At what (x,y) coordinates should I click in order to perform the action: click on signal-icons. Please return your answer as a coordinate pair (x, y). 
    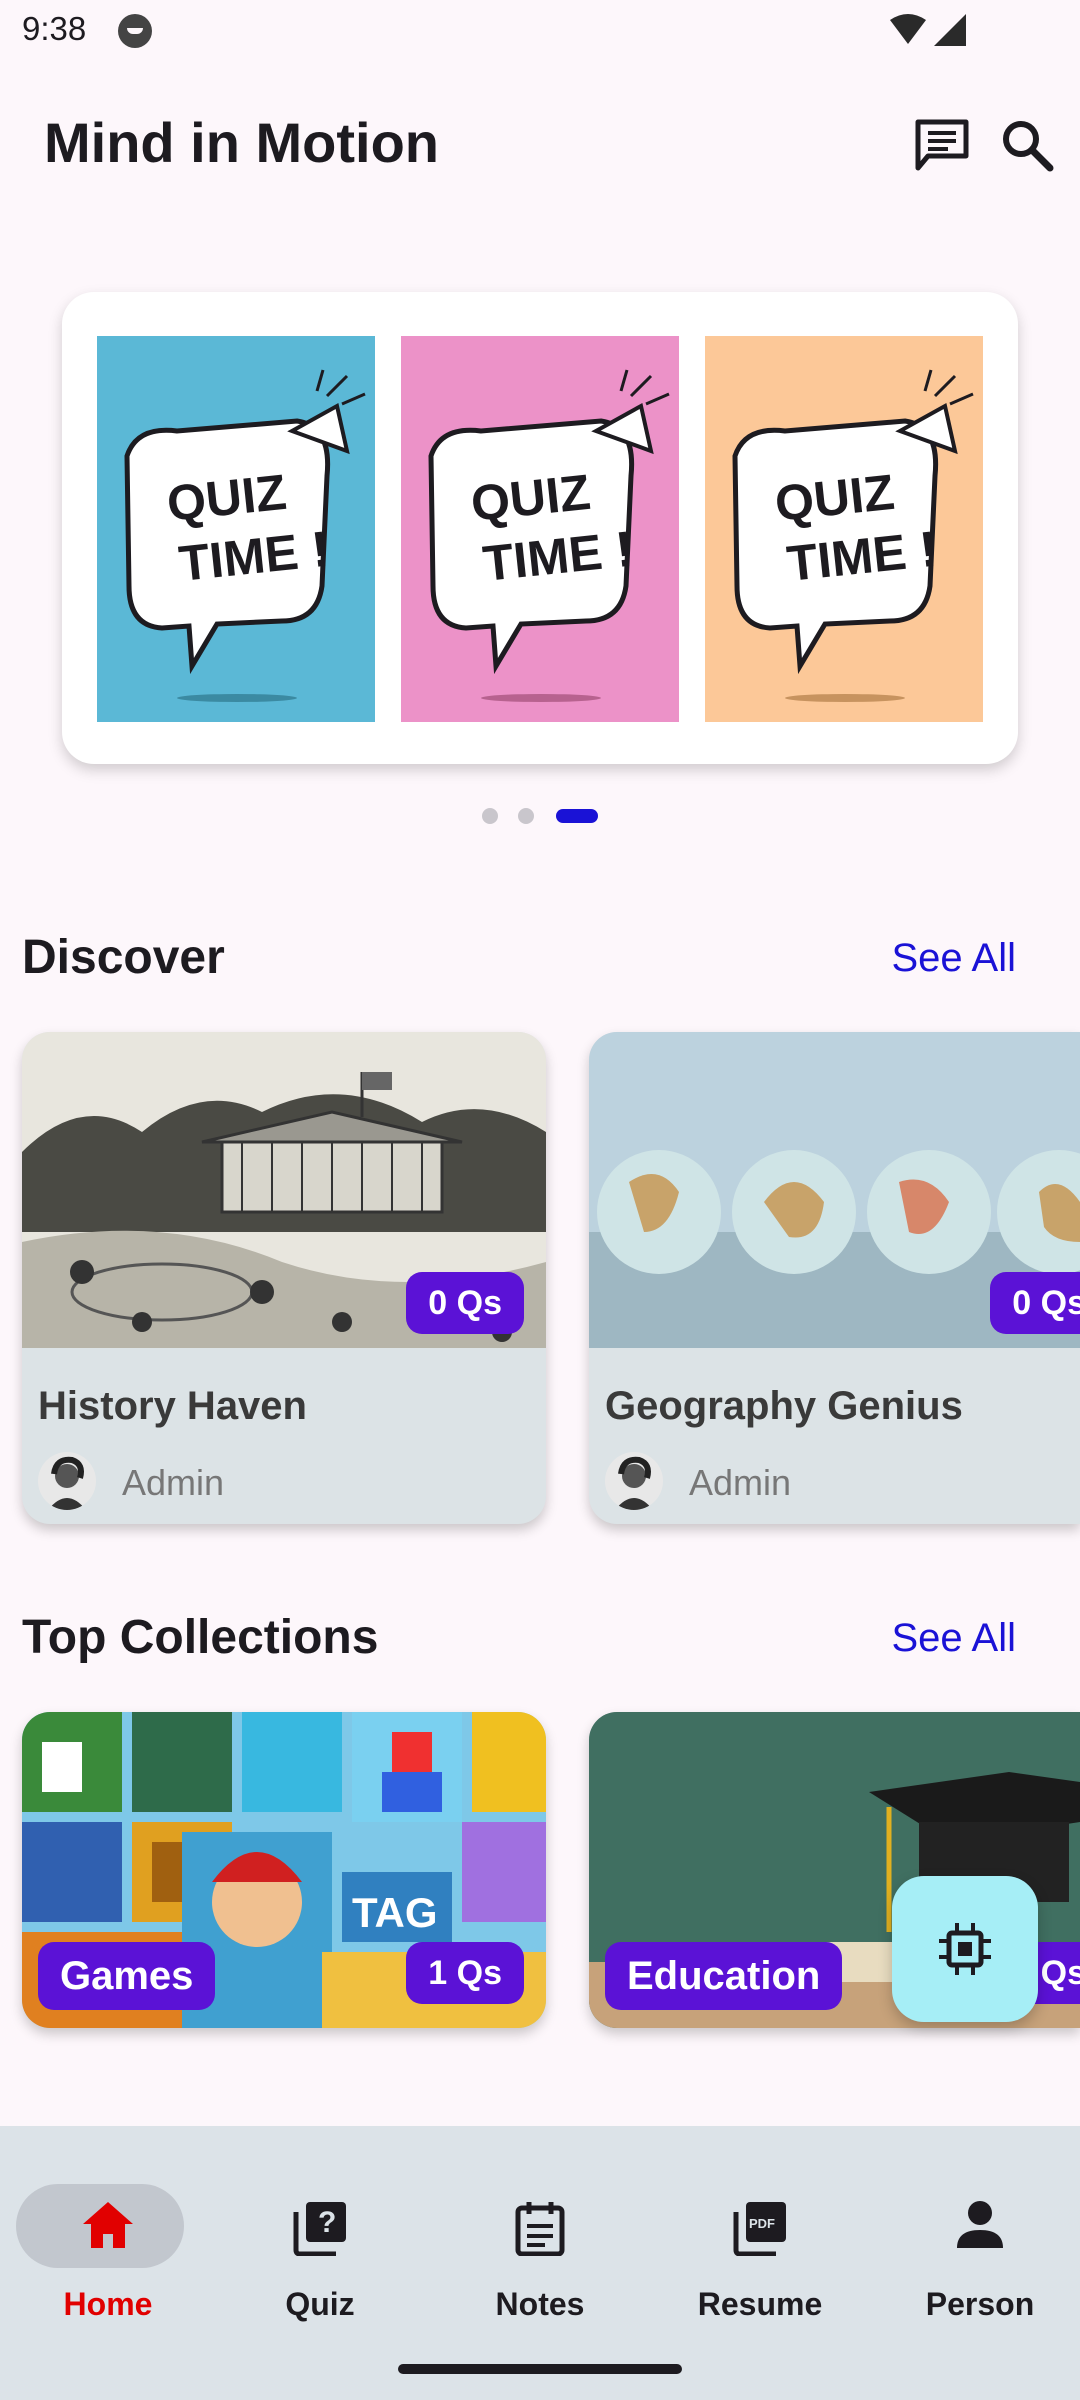
    Looking at the image, I should click on (929, 32).